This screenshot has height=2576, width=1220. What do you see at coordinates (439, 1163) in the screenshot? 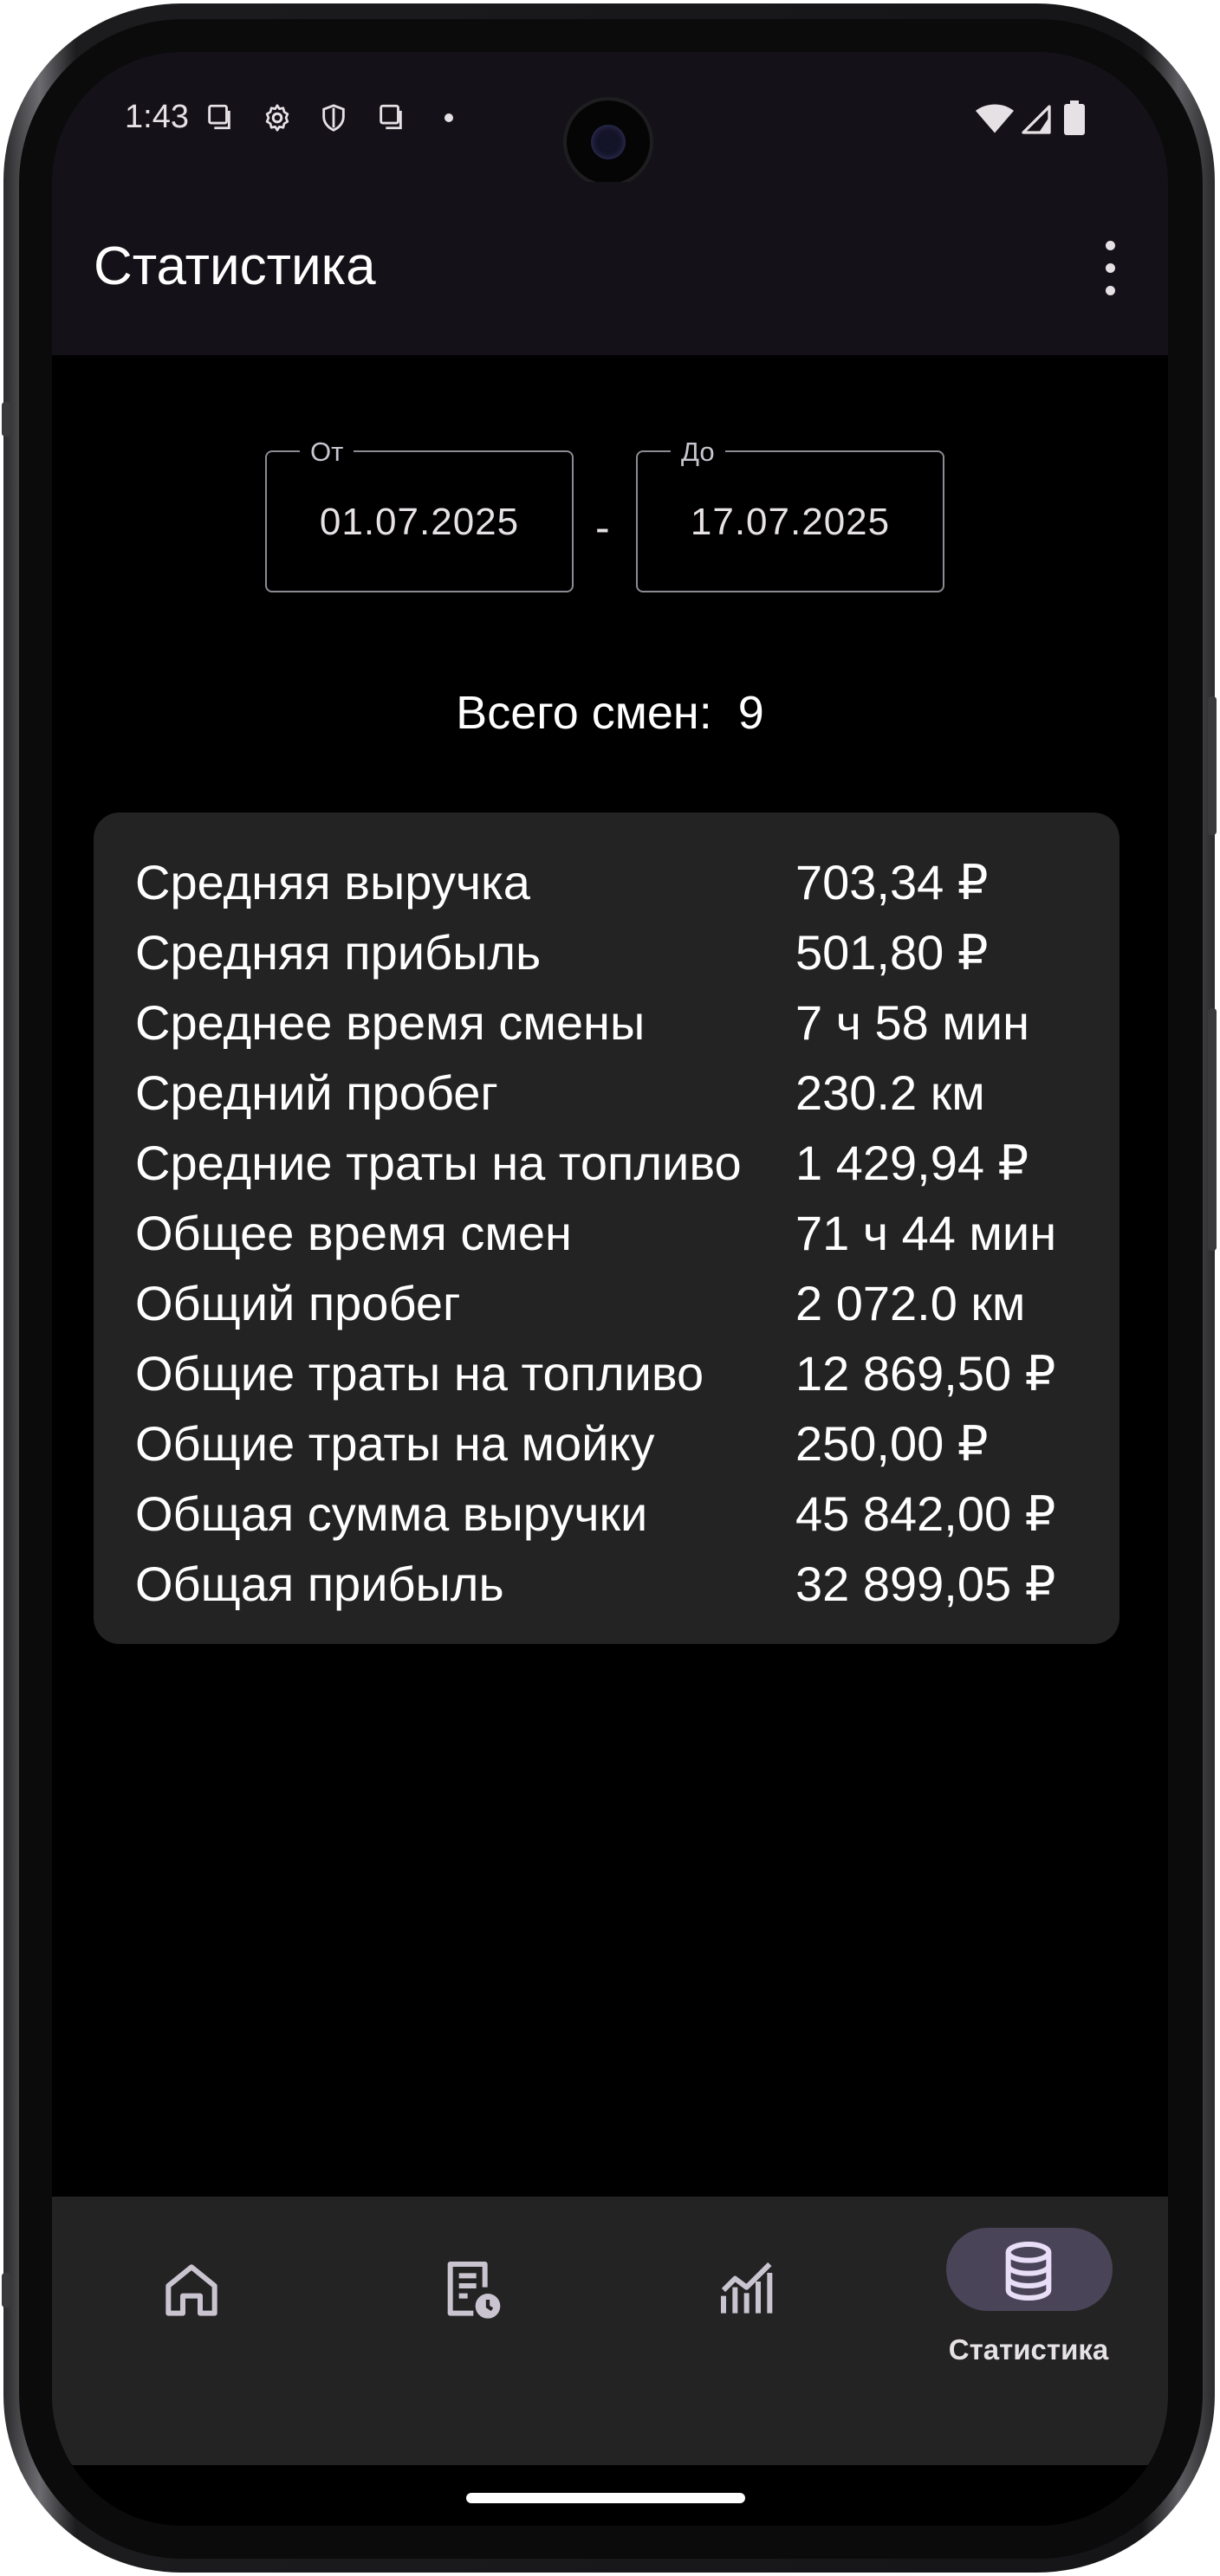
I see `stat-label: Средние траты на топливо` at bounding box center [439, 1163].